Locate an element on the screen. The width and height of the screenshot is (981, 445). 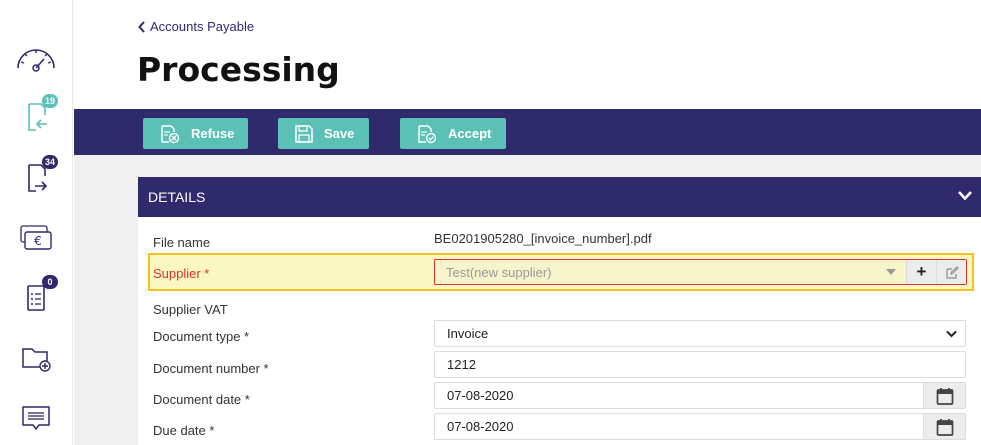
edit-supplier-icon is located at coordinates (951, 272).